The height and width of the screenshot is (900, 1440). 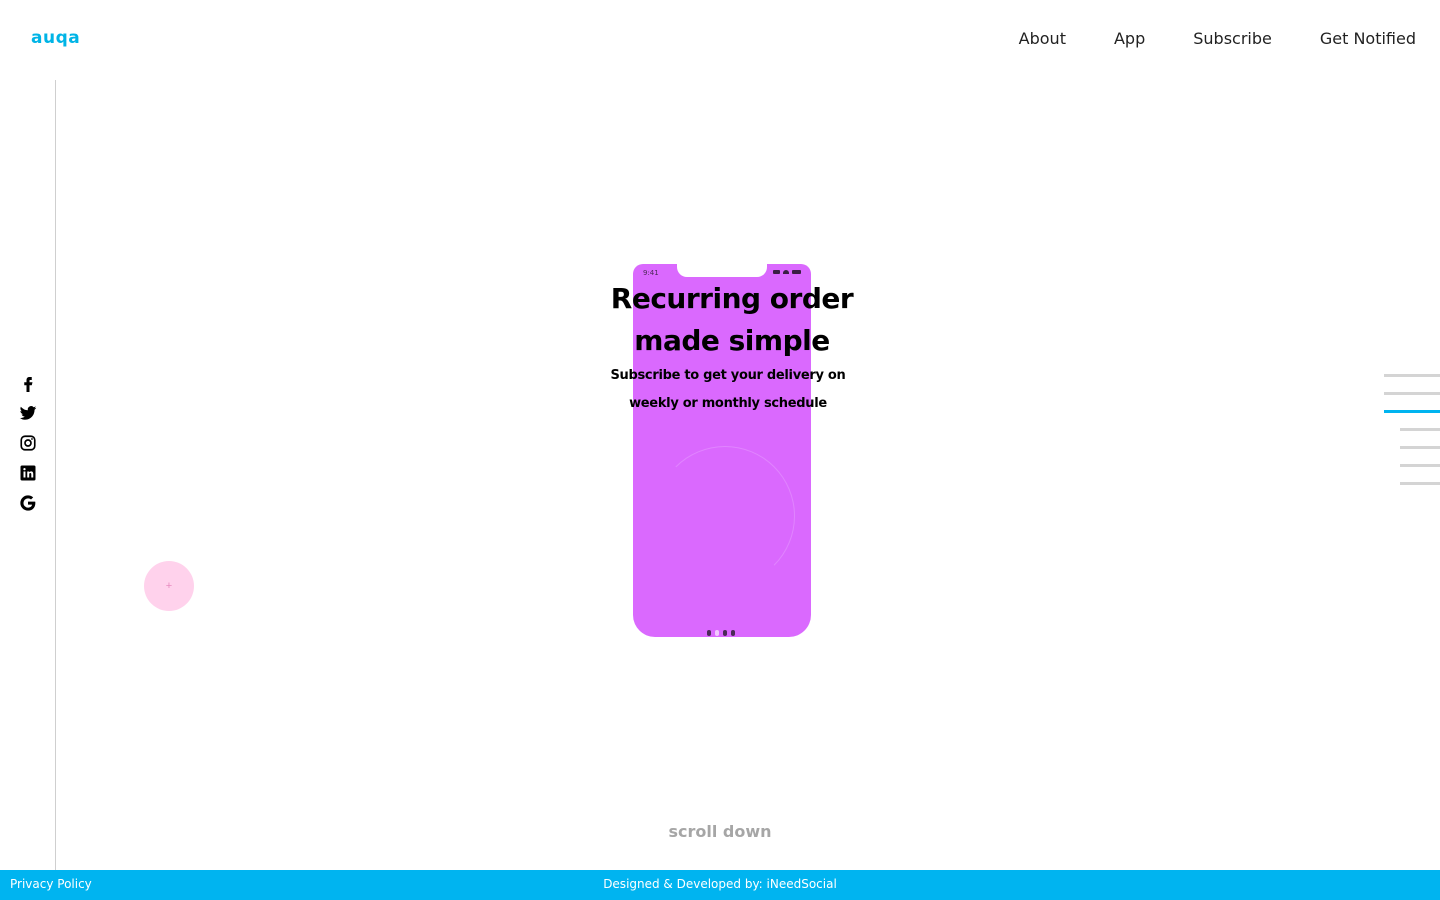 I want to click on left-divider, so click(x=55, y=475).